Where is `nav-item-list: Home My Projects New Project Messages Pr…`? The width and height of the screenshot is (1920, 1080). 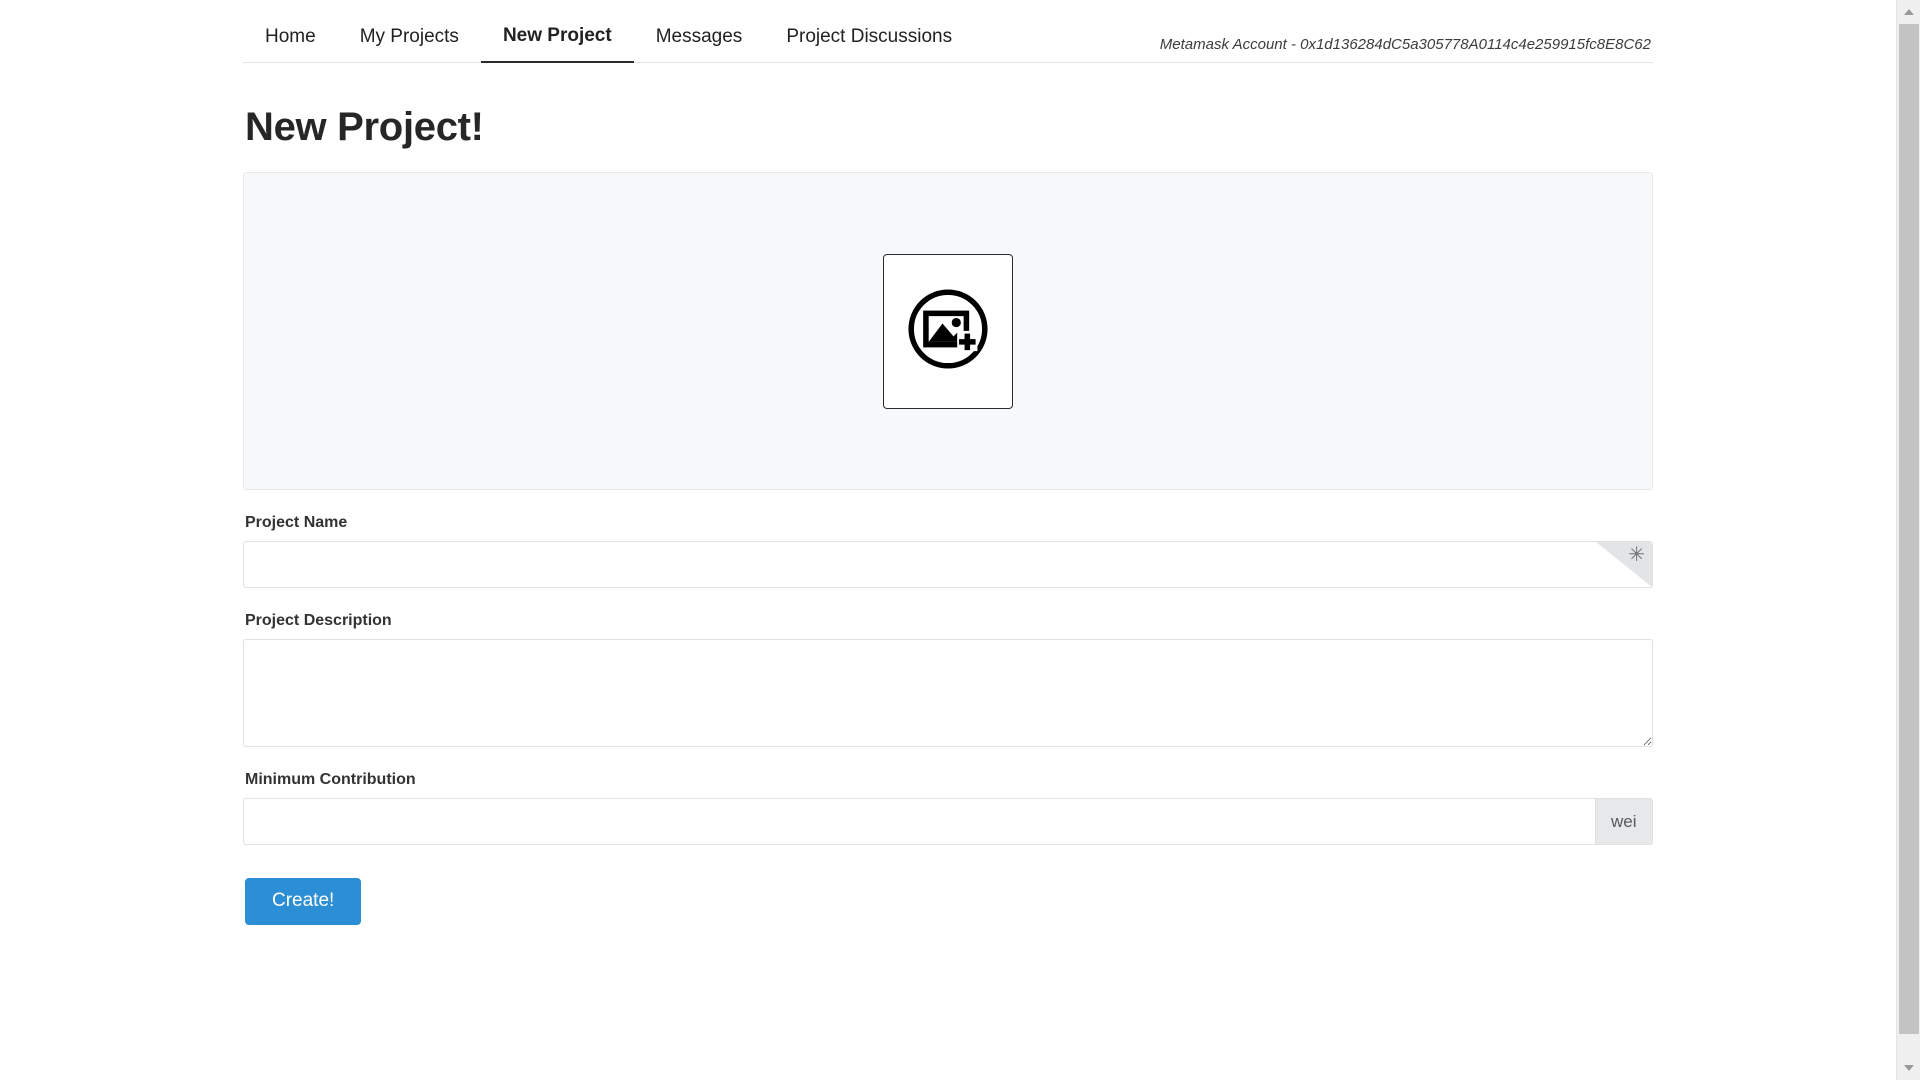
nav-item-list: Home My Projects New Project Messages Pr… is located at coordinates (608, 37).